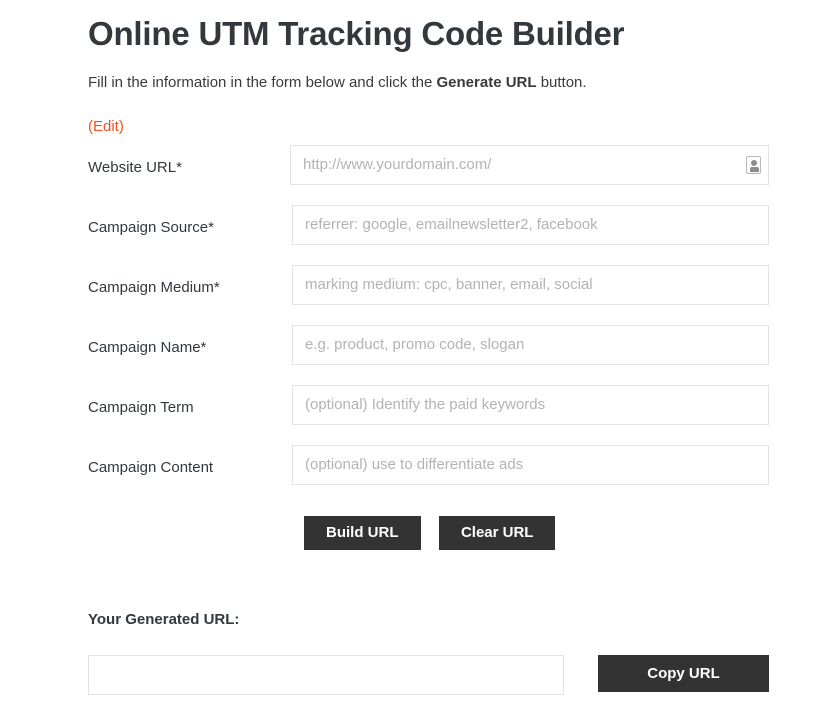 Image resolution: width=839 pixels, height=713 pixels. I want to click on label-campaign-content: Campaign Content, so click(151, 467).